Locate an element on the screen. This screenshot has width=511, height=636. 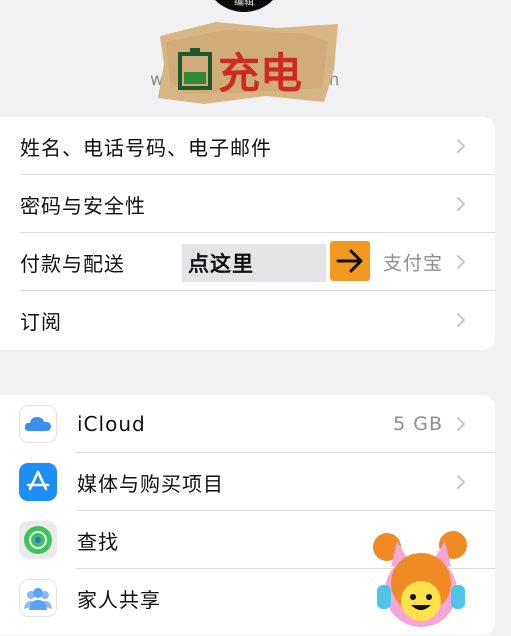
avatar-edit-button: 编辑 is located at coordinates (244, 6).